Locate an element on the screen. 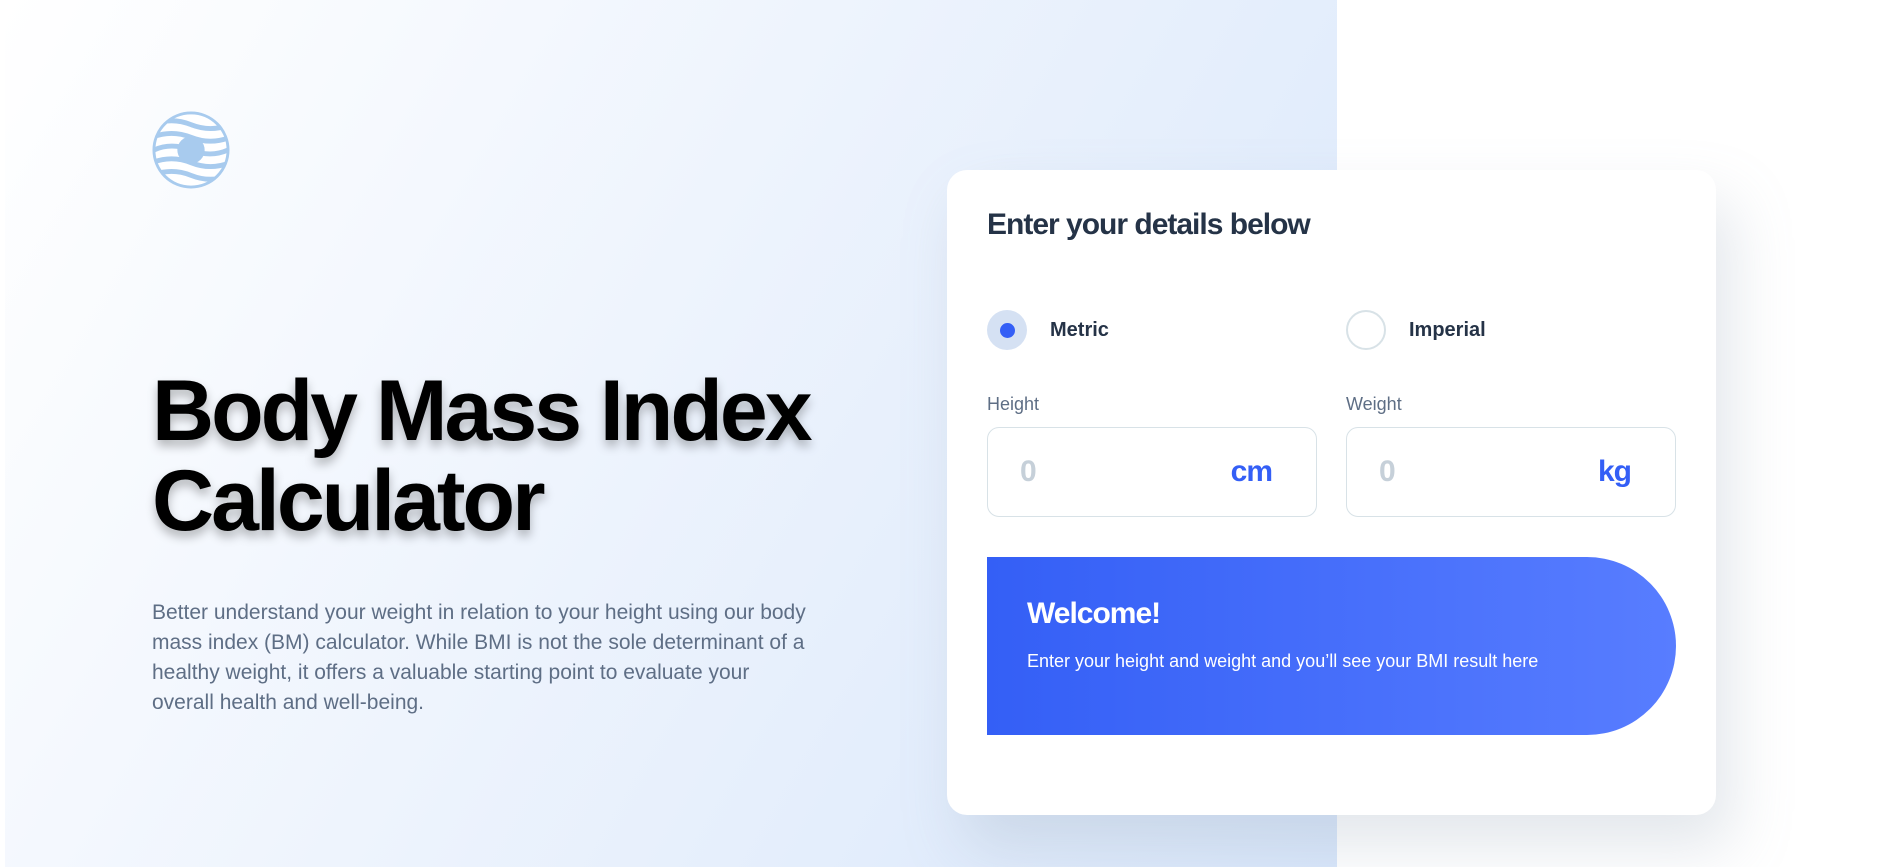 The width and height of the screenshot is (1882, 867). page-title-line1: Body Mass Index is located at coordinates (482, 411).